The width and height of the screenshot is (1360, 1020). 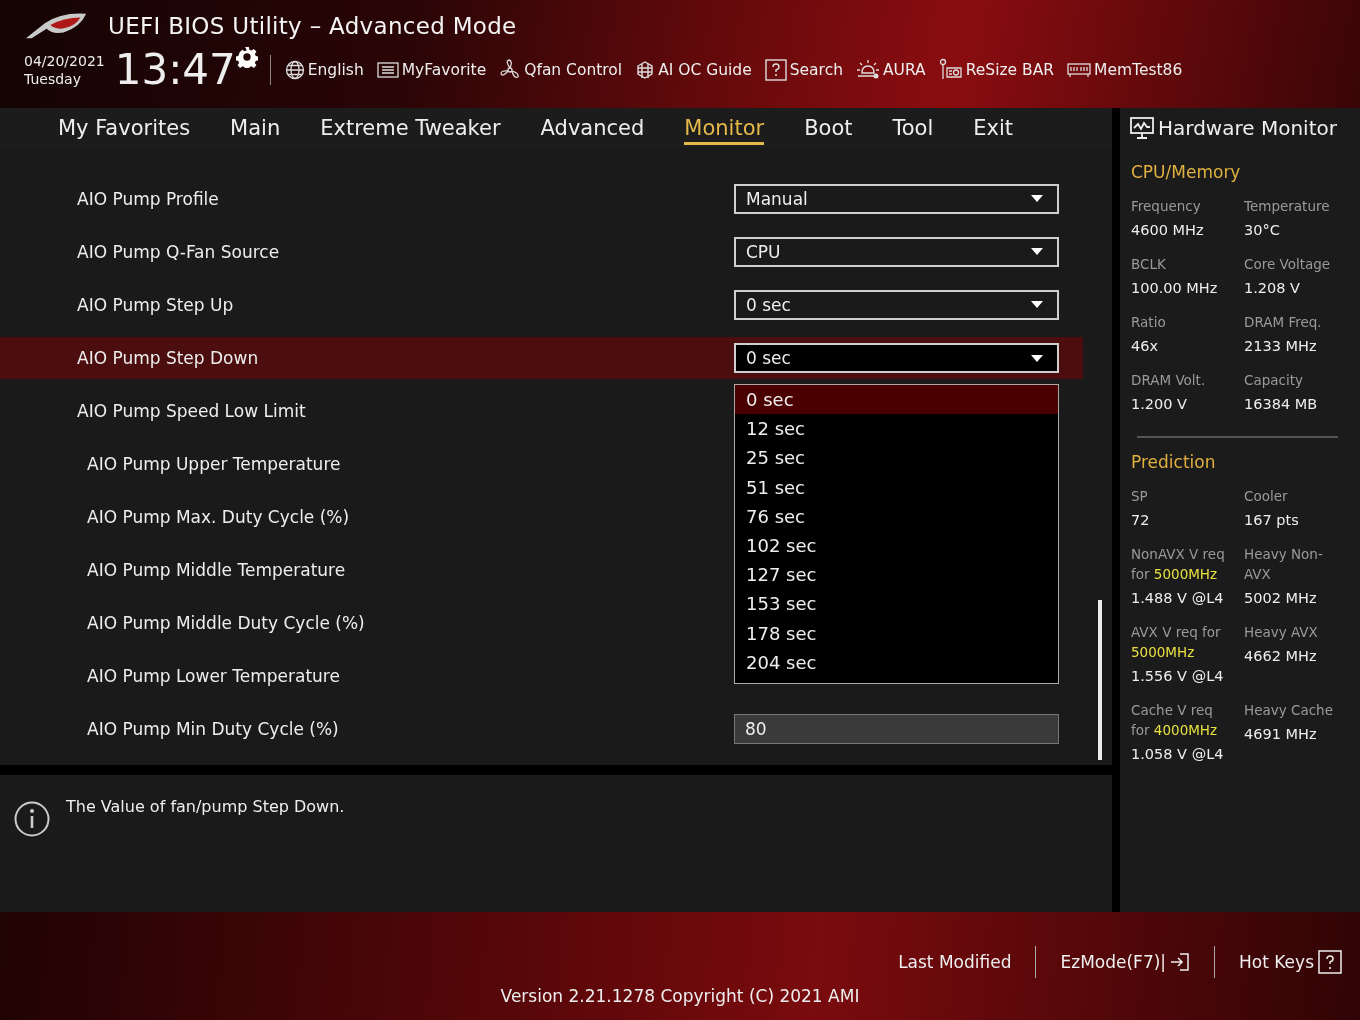 What do you see at coordinates (213, 728) in the screenshot?
I see `setting-label: AIO Pump Min Duty Cycle (%)` at bounding box center [213, 728].